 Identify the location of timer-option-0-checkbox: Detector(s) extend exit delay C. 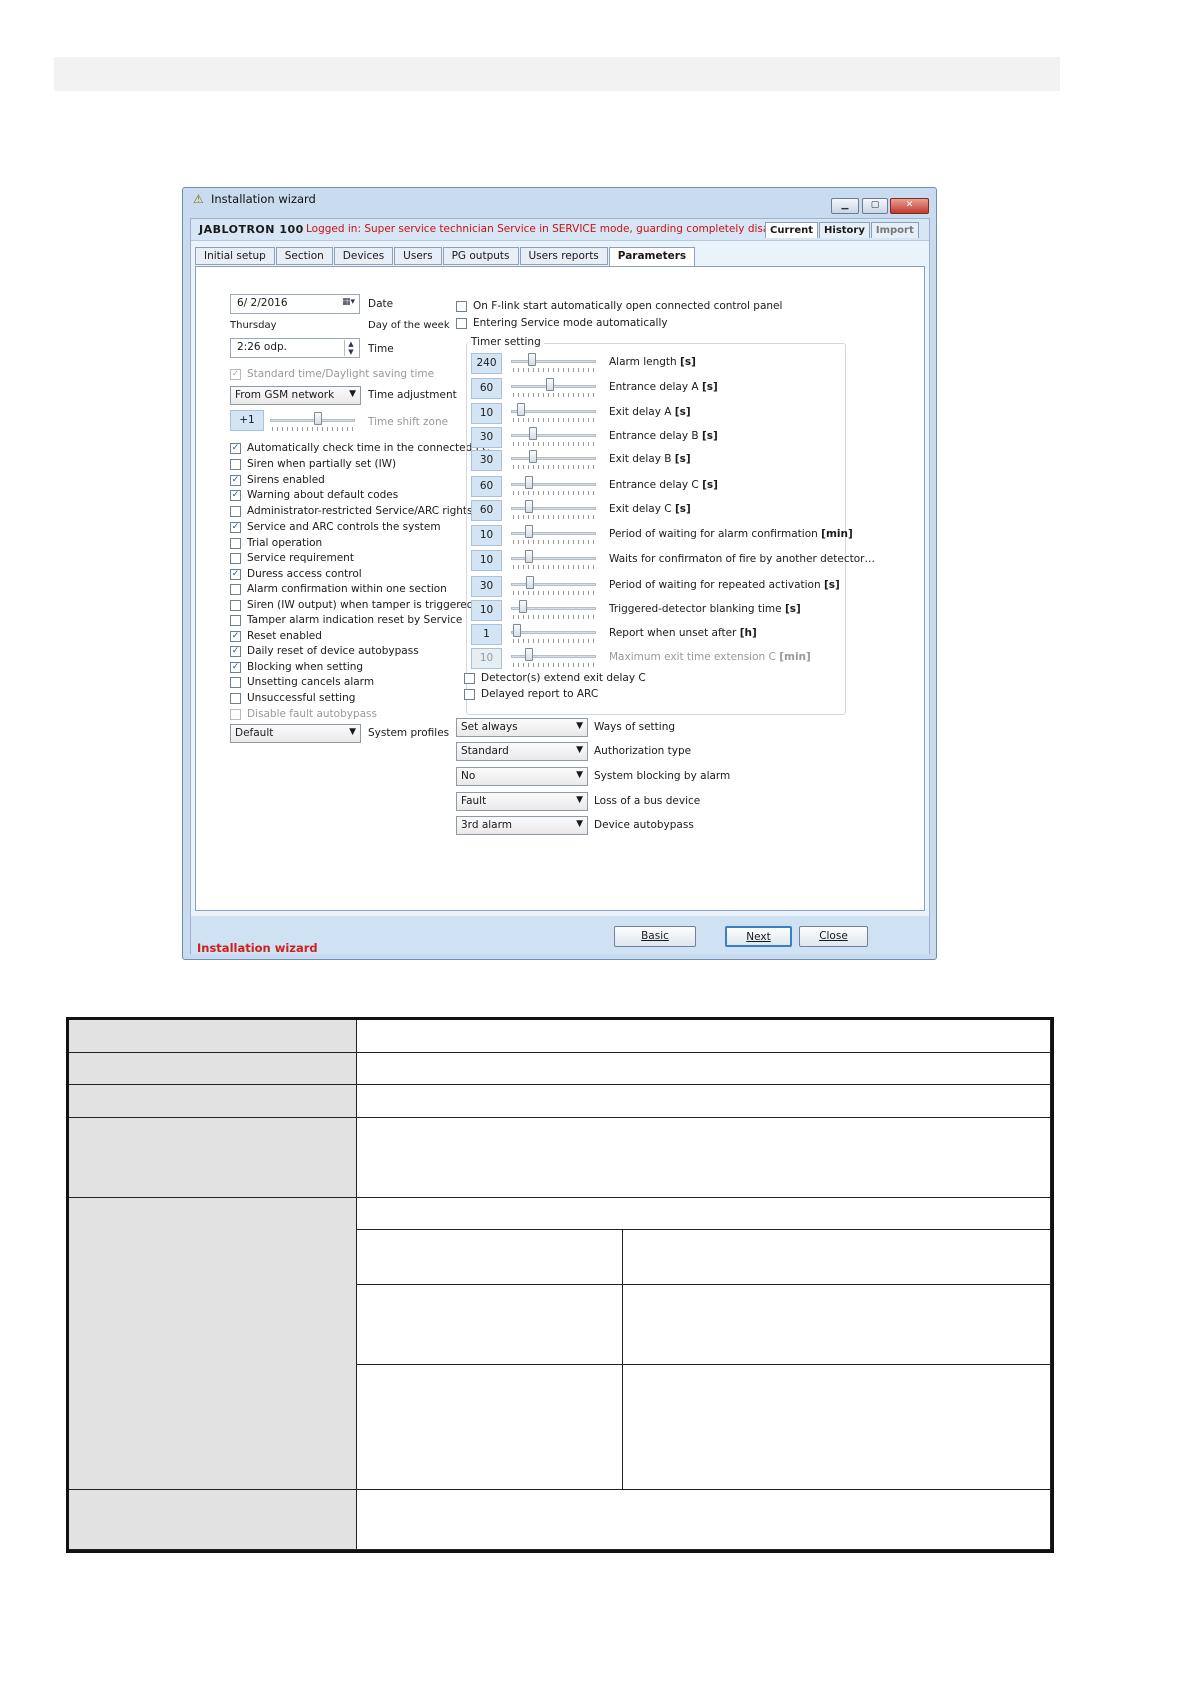
(555, 678).